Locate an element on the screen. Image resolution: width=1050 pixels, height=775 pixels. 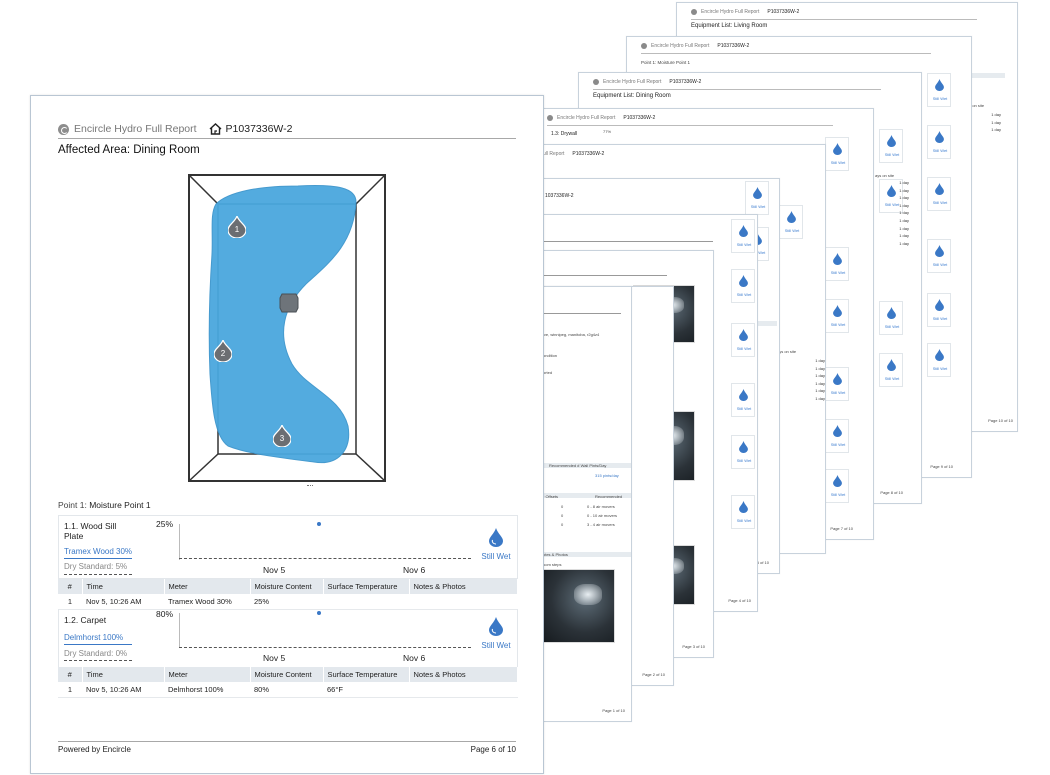
dry-standard: Dry Standard: 5% is located at coordinates (96, 566).